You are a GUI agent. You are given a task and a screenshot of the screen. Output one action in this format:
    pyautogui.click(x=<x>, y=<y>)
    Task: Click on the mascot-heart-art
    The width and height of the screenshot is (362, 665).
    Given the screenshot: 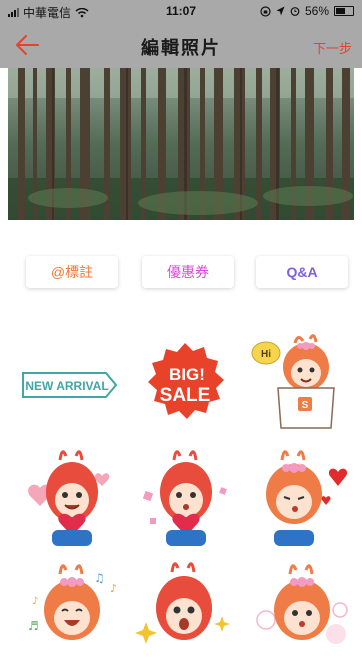 What is the action you would take?
    pyautogui.click(x=69, y=498)
    